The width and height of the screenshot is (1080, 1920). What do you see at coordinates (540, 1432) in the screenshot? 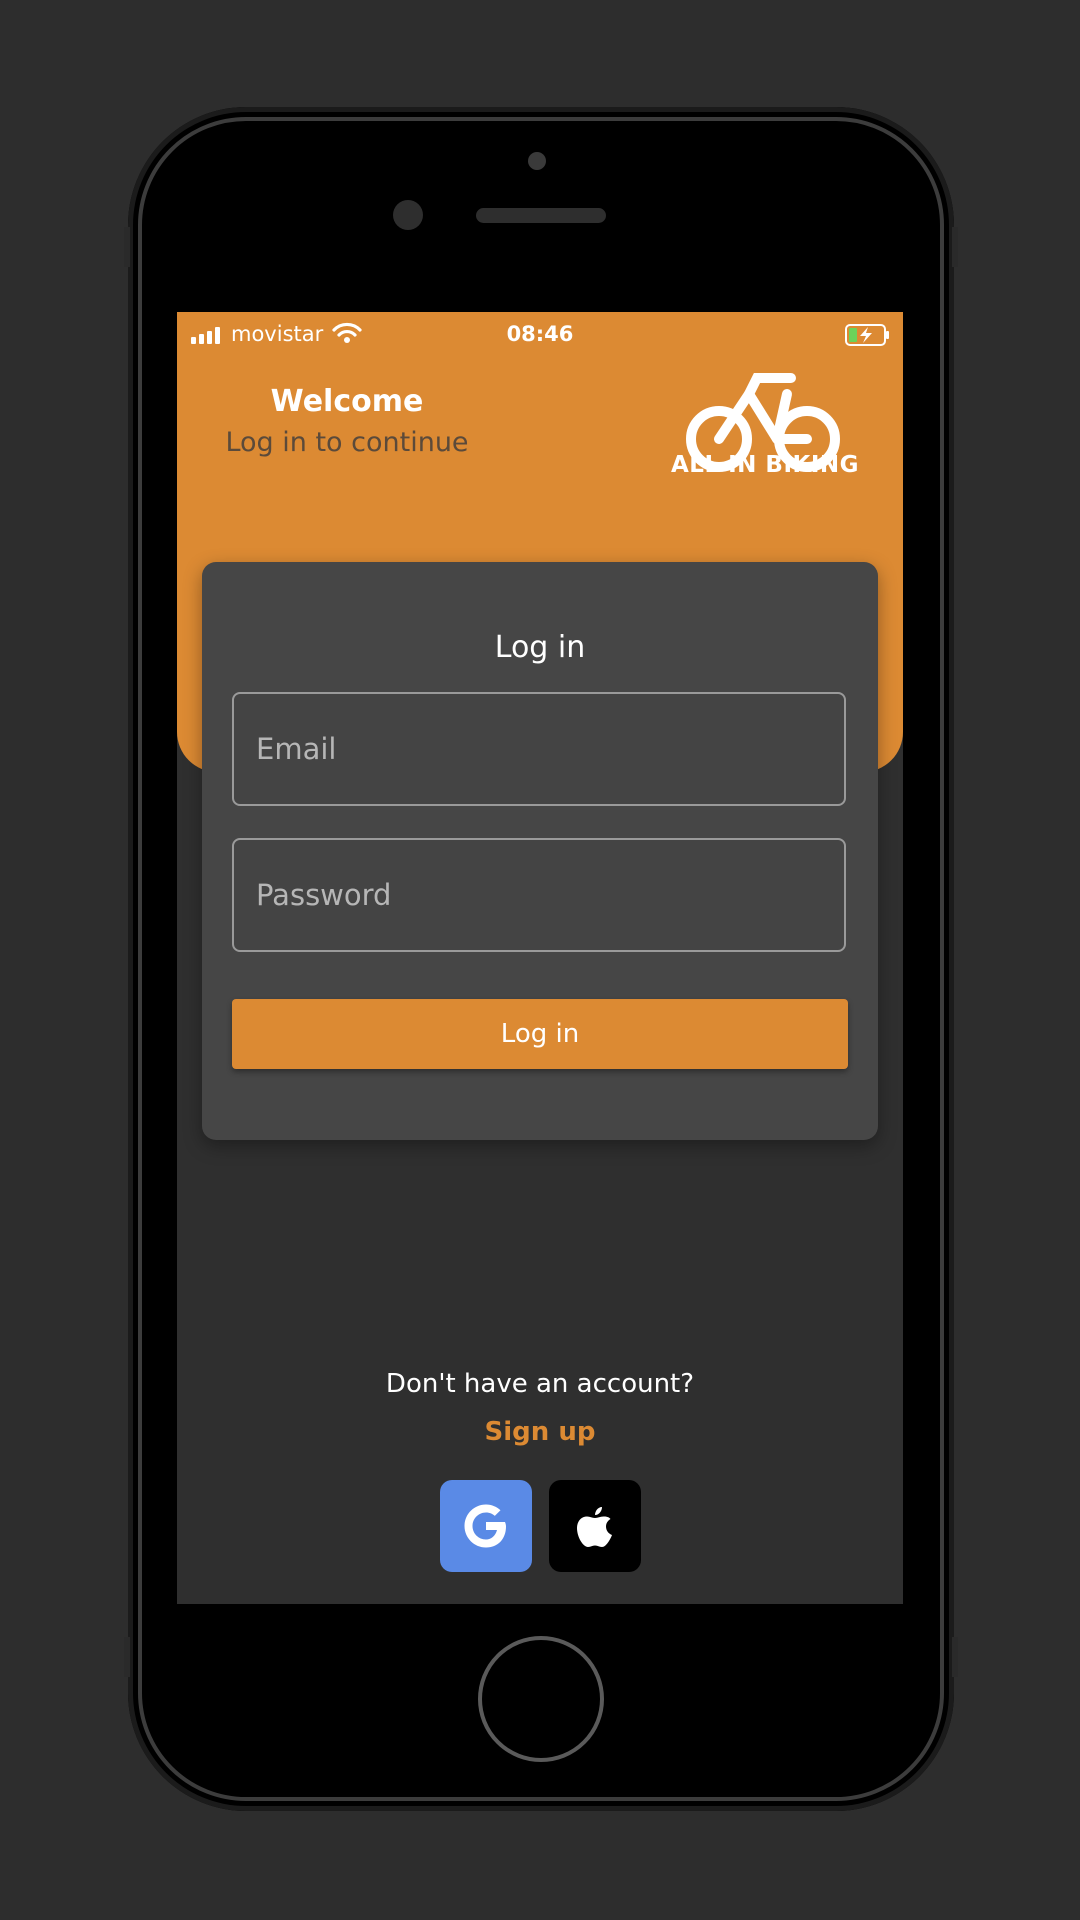
I see `signup-link: Sign up` at bounding box center [540, 1432].